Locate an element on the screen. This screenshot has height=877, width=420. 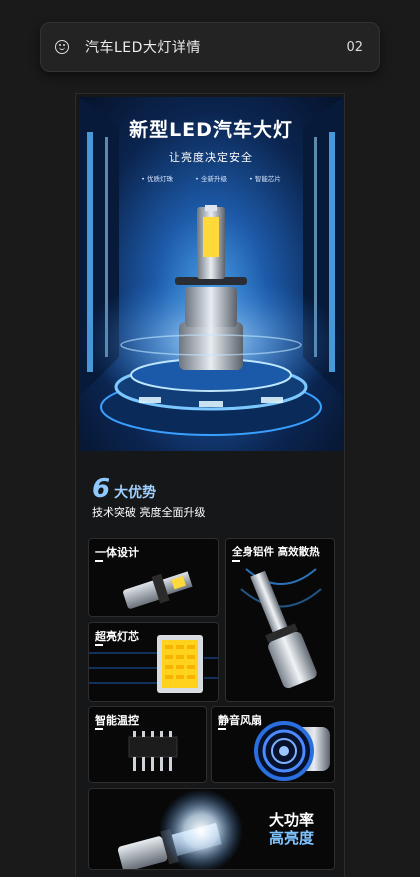
hero-subtitle: 让亮度决定安全 is located at coordinates (211, 157).